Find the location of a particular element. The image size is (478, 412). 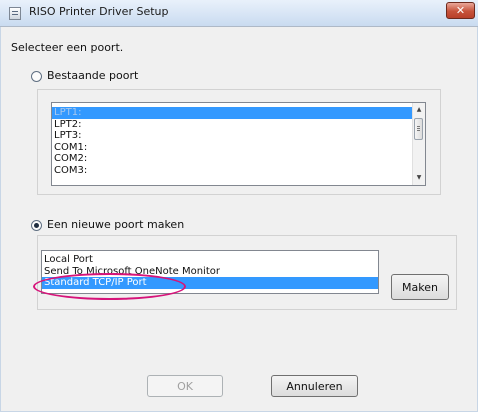

printer-app-icon is located at coordinates (15, 13).